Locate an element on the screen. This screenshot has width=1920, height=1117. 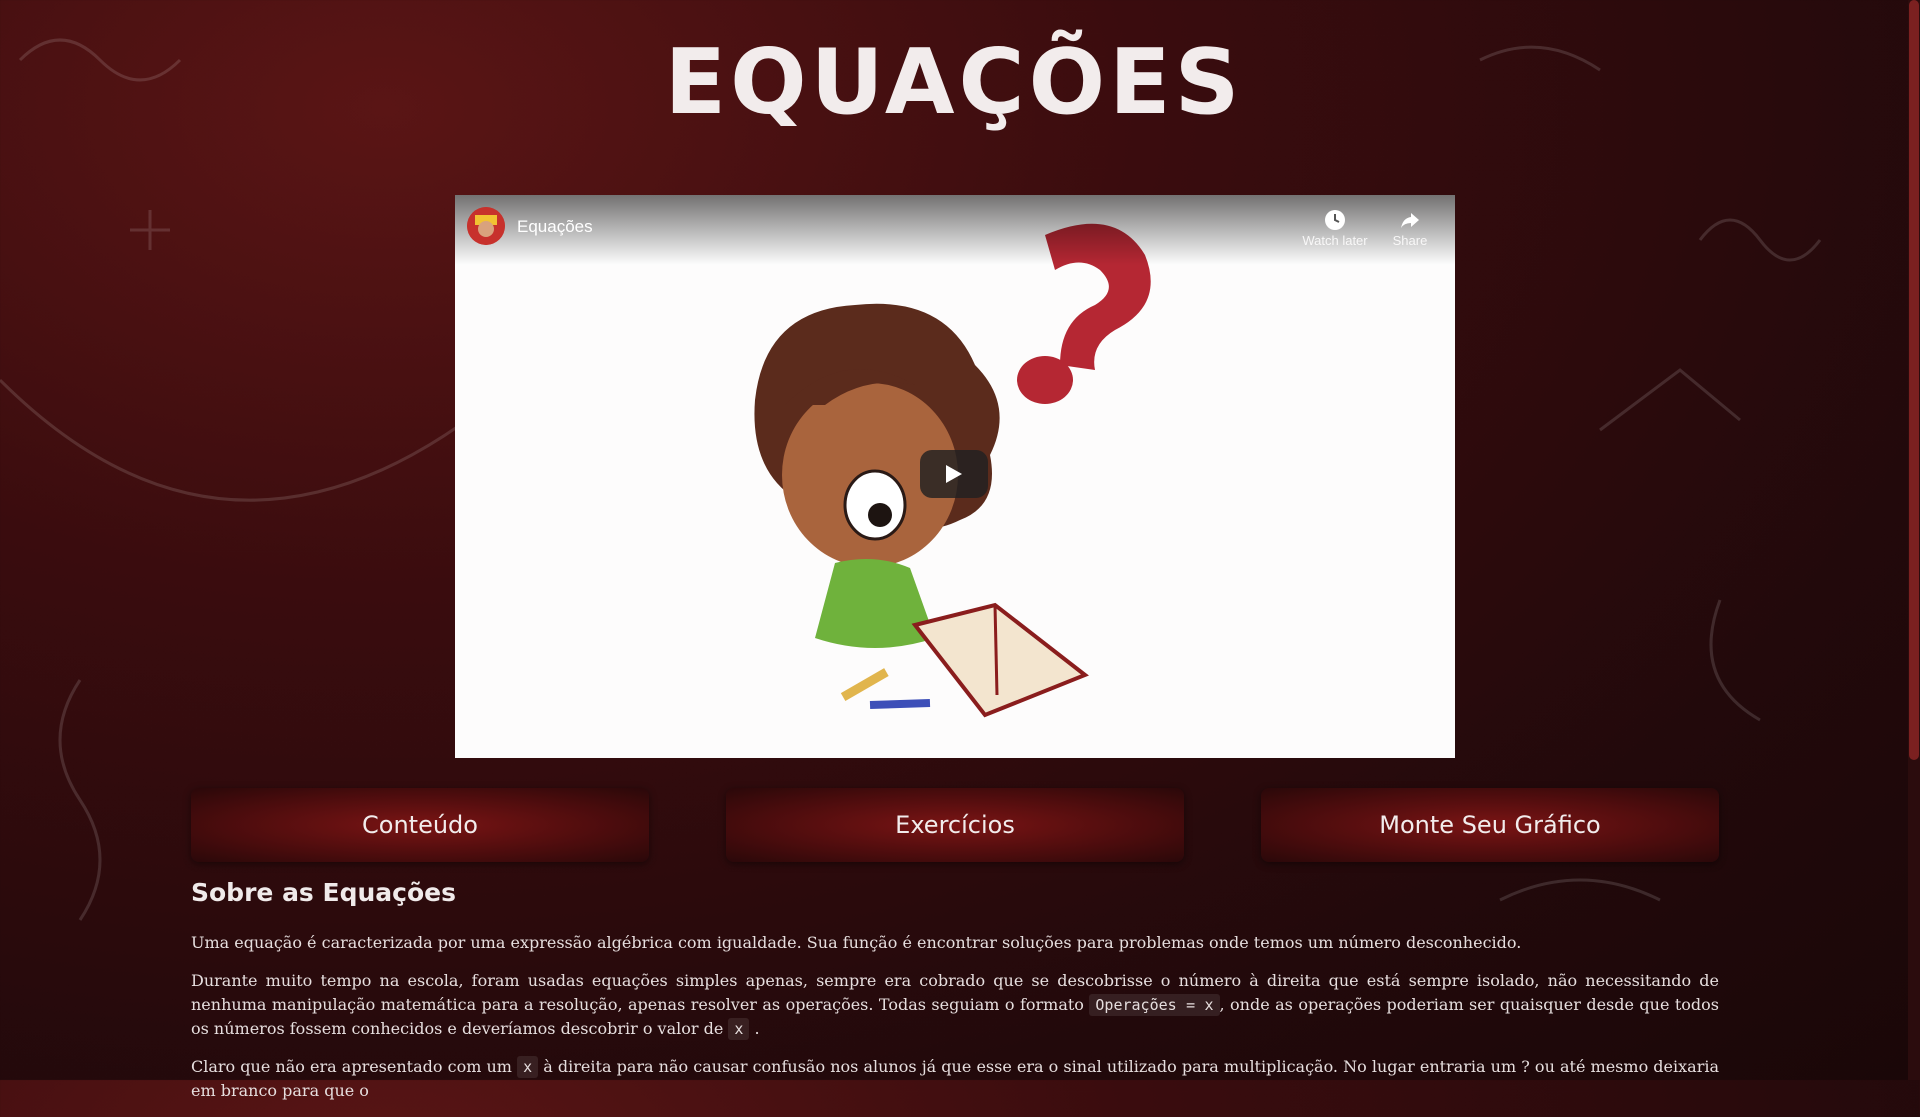
nav-button-monte-seu-grafico: Monte Seu Gráfico is located at coordinates (1490, 825).